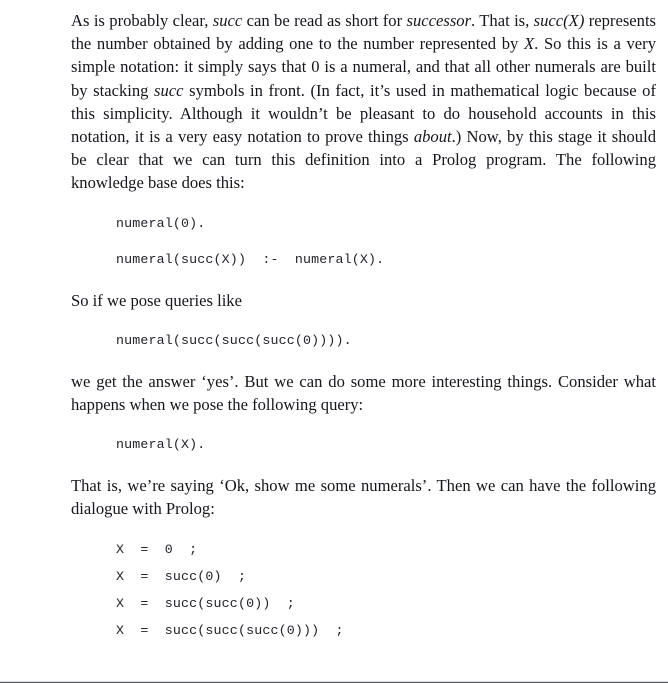 This screenshot has width=668, height=683. I want to click on code-line-query-variable: numeral(X)., so click(161, 445).